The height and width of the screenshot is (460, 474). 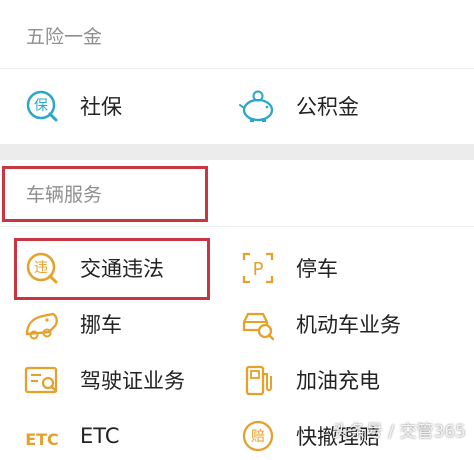 What do you see at coordinates (42, 324) in the screenshot?
I see `move-car-icon` at bounding box center [42, 324].